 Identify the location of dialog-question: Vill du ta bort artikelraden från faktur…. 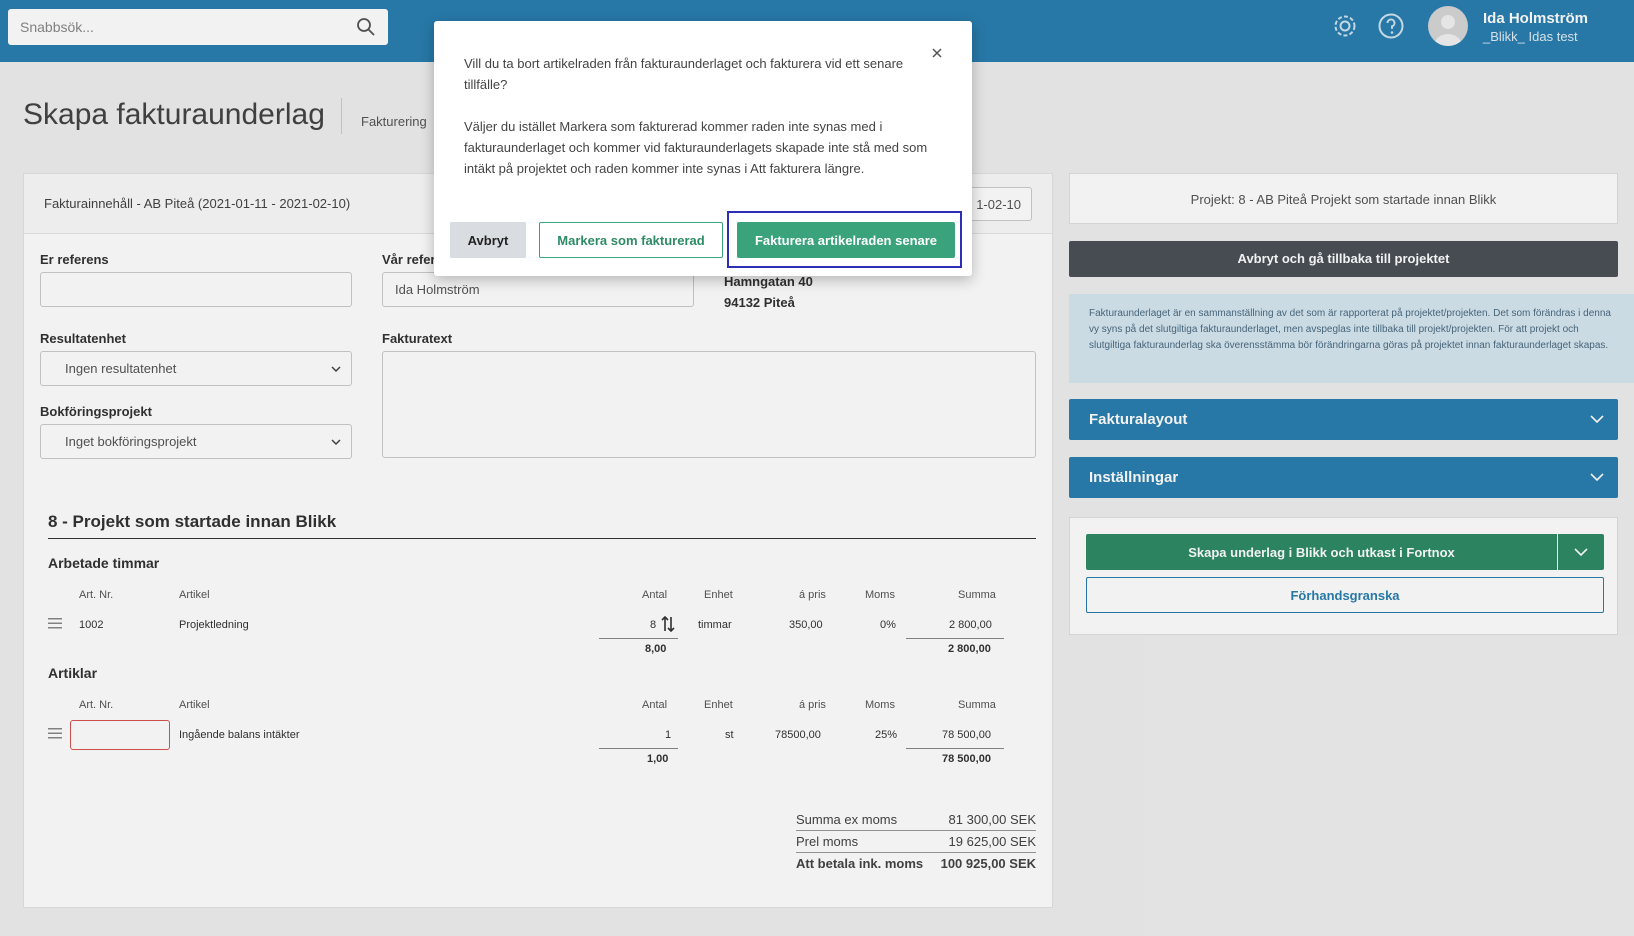
(684, 74).